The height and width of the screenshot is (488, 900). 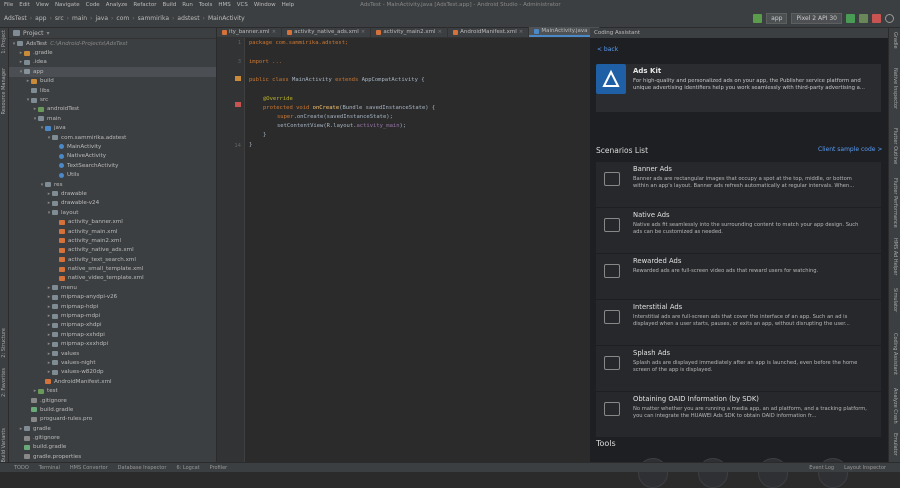 What do you see at coordinates (112, 203) in the screenshot?
I see `tree-row: ▸ drawable-v24` at bounding box center [112, 203].